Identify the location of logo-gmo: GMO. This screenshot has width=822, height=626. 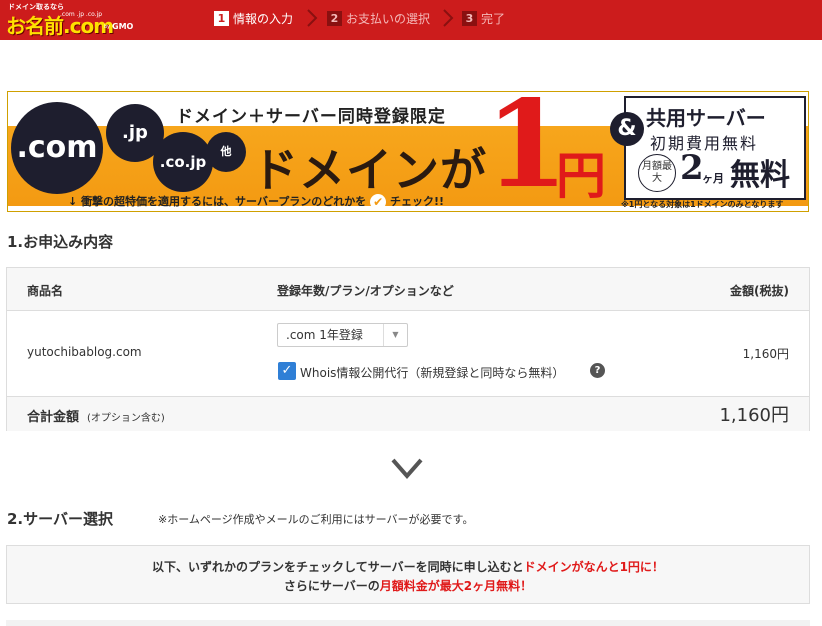
(123, 26).